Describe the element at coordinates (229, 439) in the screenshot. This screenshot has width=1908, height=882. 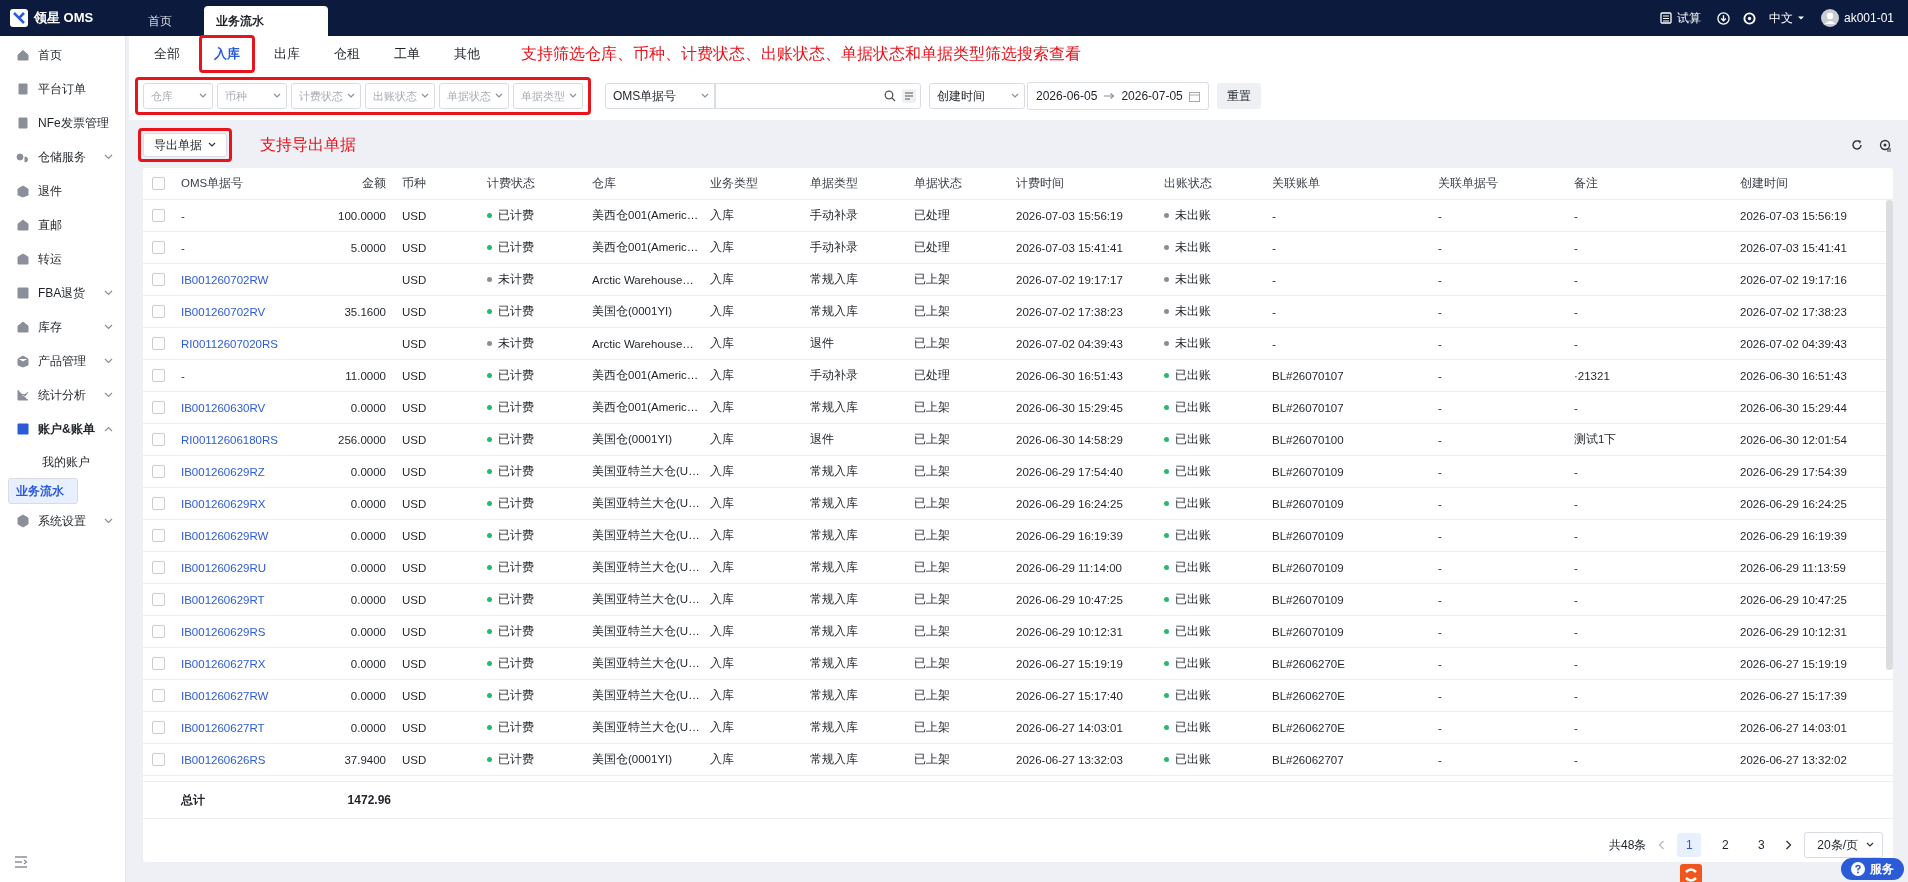
I see `document-link: RI00112606180RS` at that location.